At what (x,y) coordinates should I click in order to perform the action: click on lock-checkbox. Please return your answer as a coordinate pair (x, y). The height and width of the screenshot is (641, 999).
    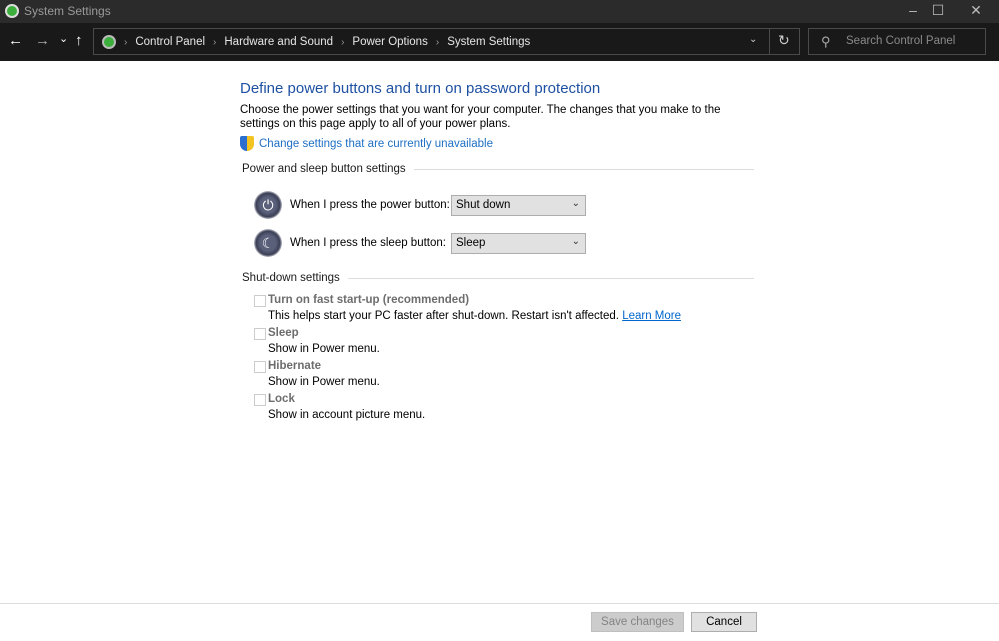
    Looking at the image, I should click on (260, 400).